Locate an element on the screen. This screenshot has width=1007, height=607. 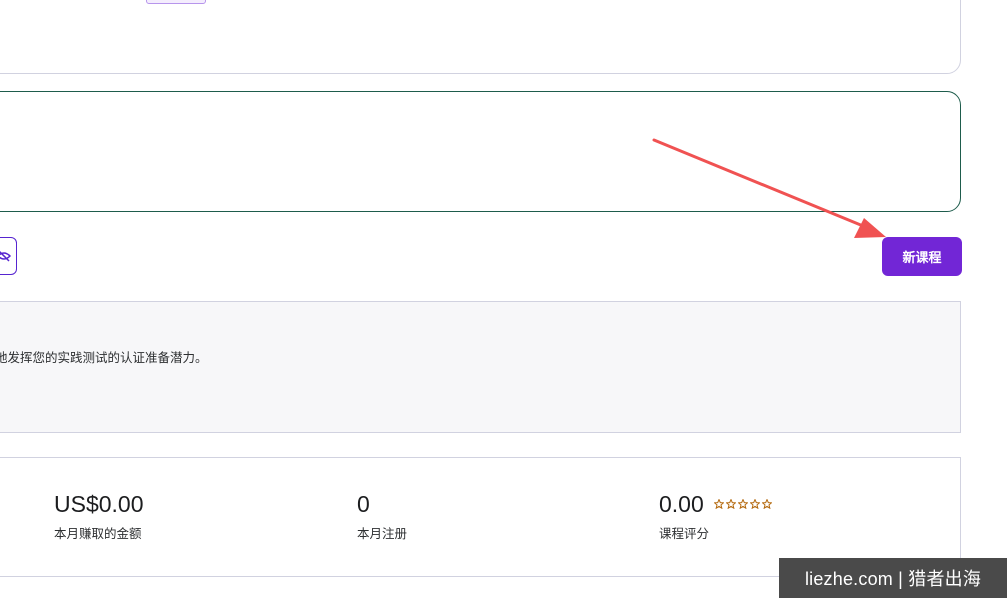
stat-earnings-value: US$0.00 is located at coordinates (99, 504).